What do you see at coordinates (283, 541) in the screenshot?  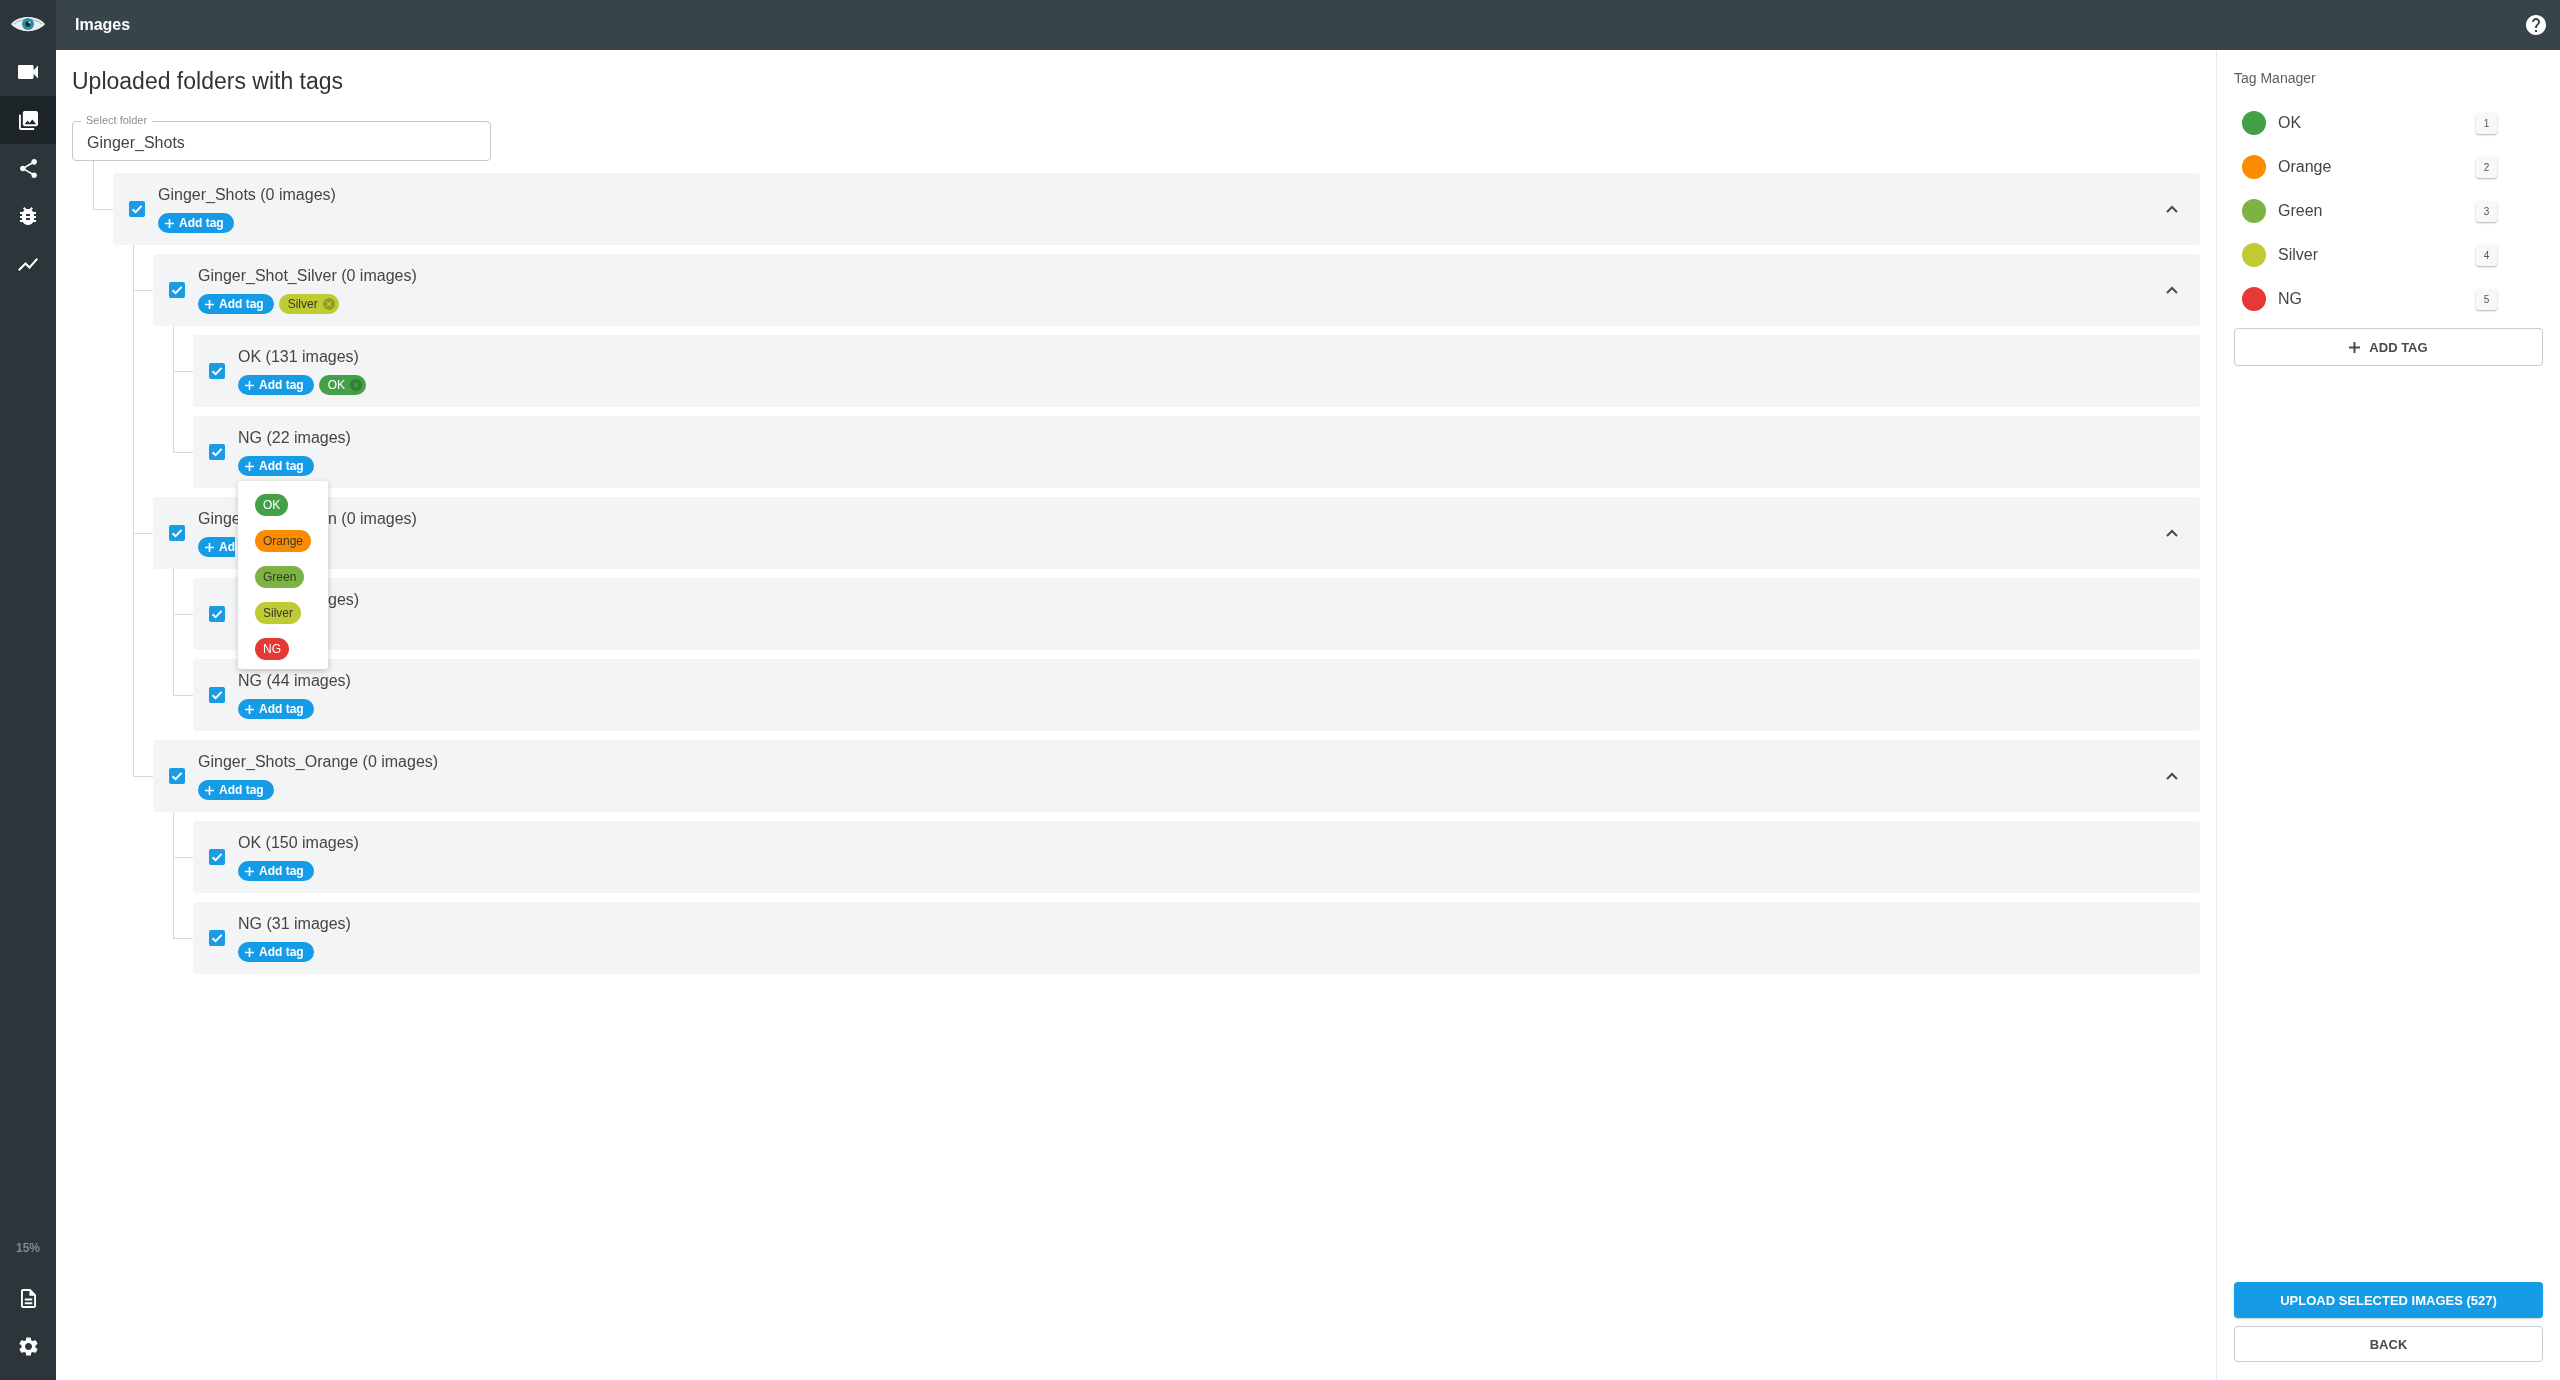 I see `tag-option: Orange` at bounding box center [283, 541].